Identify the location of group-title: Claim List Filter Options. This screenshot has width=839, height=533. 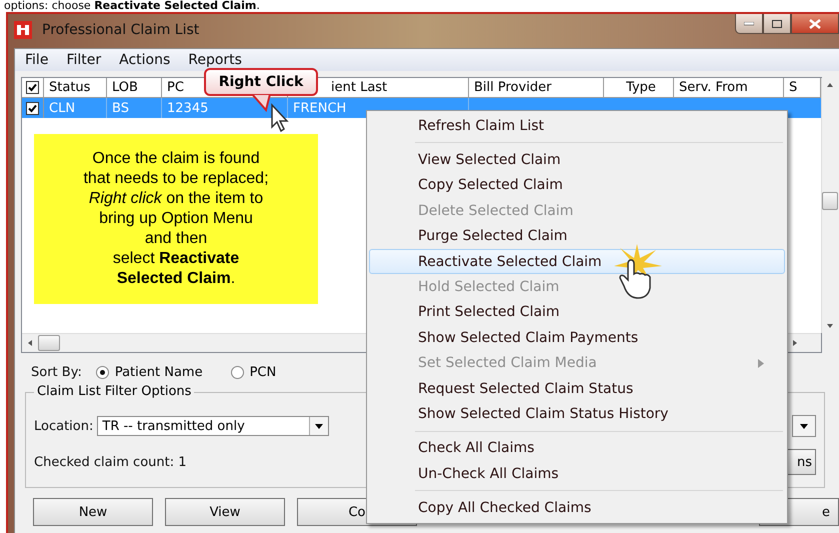
(114, 391).